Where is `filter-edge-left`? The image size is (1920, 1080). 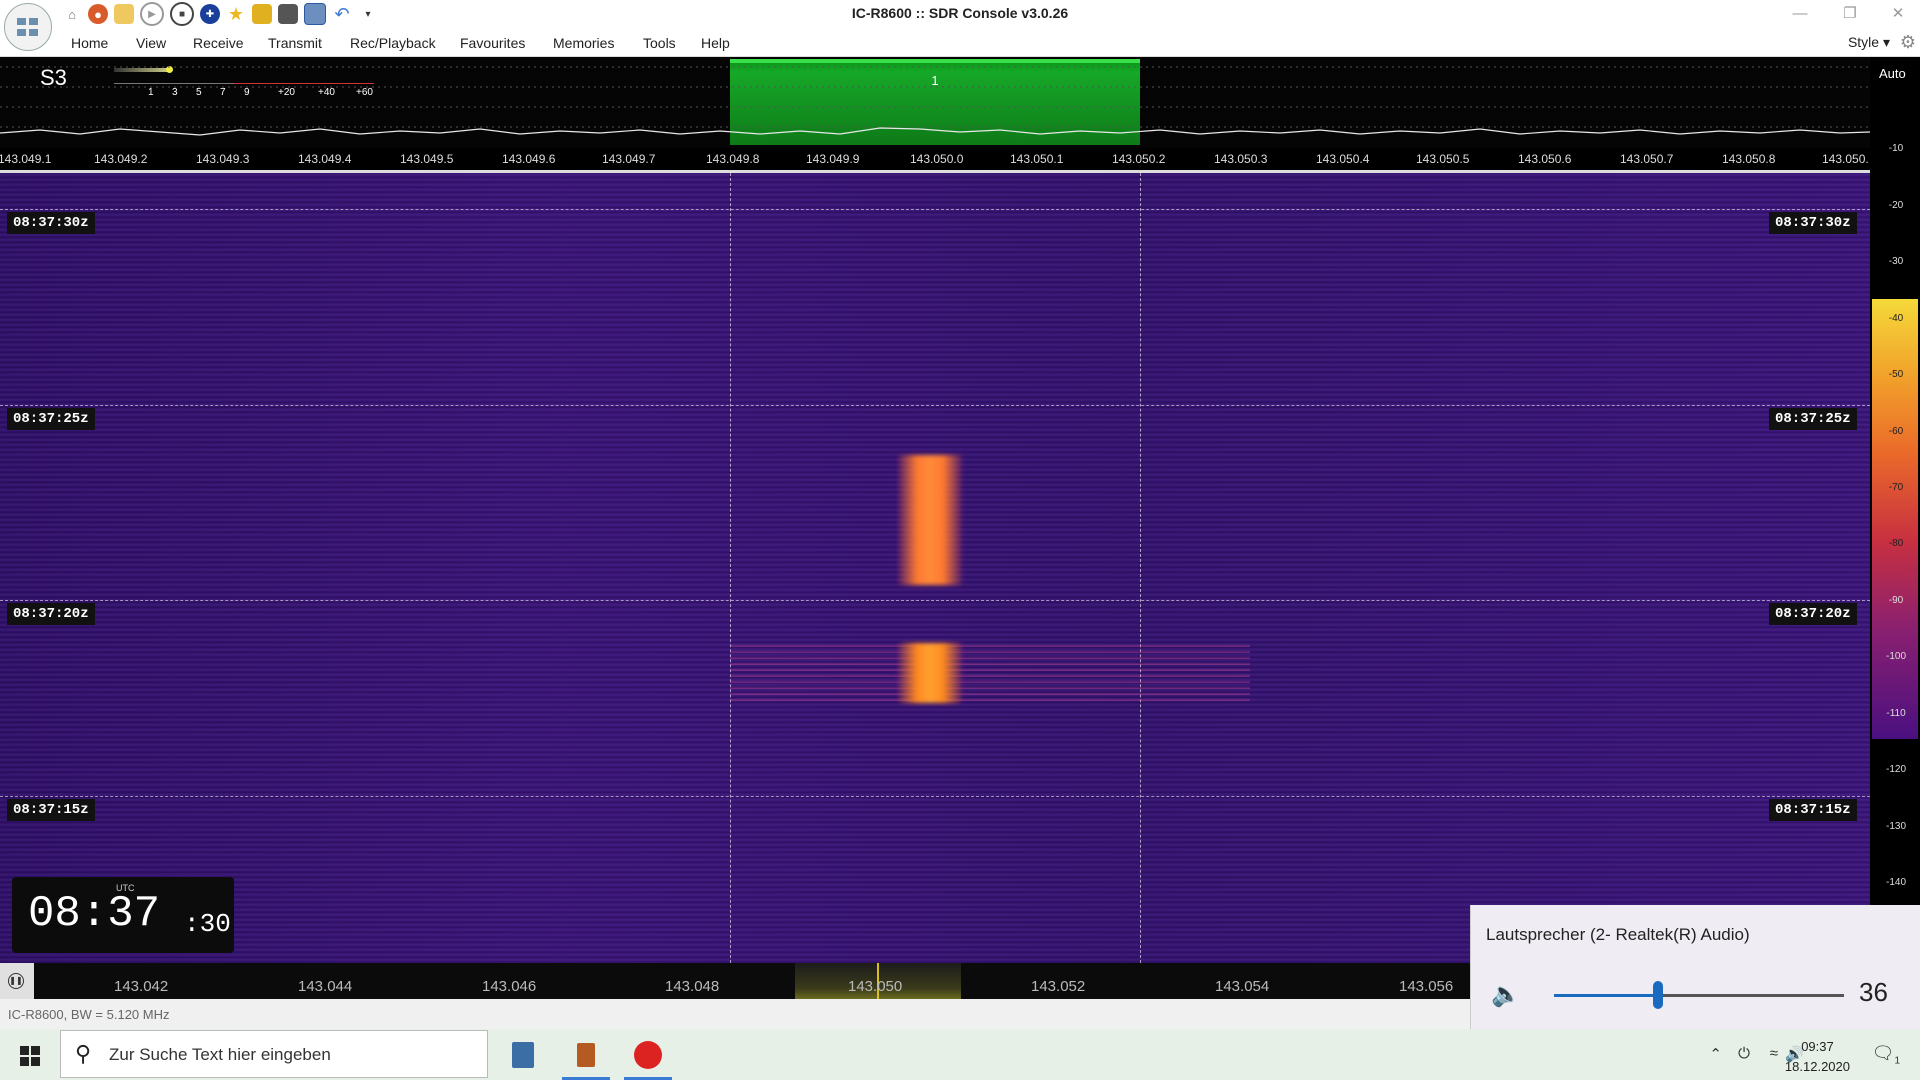 filter-edge-left is located at coordinates (730, 568).